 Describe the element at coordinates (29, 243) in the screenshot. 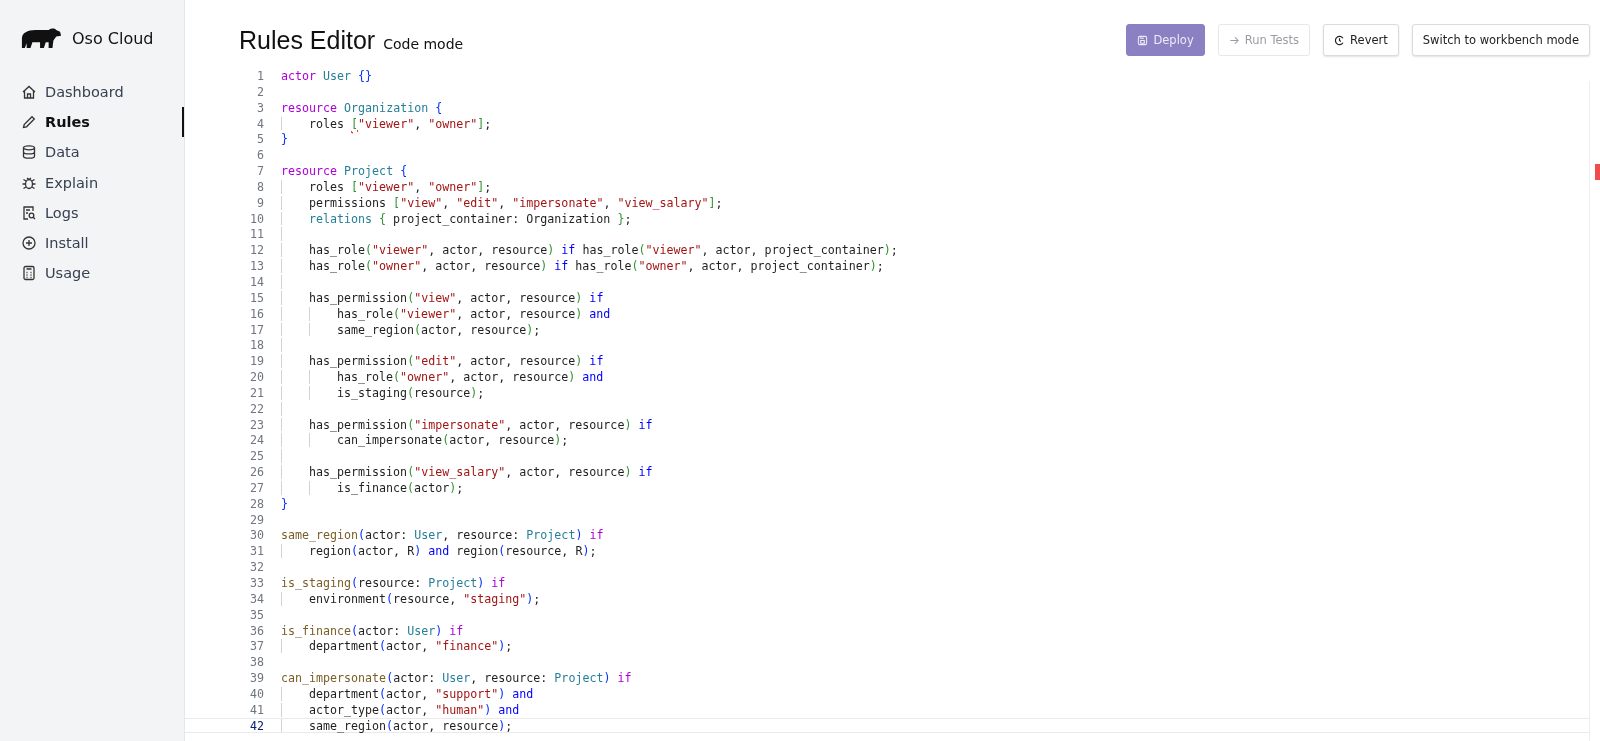

I see `plus-circle-icon` at that location.